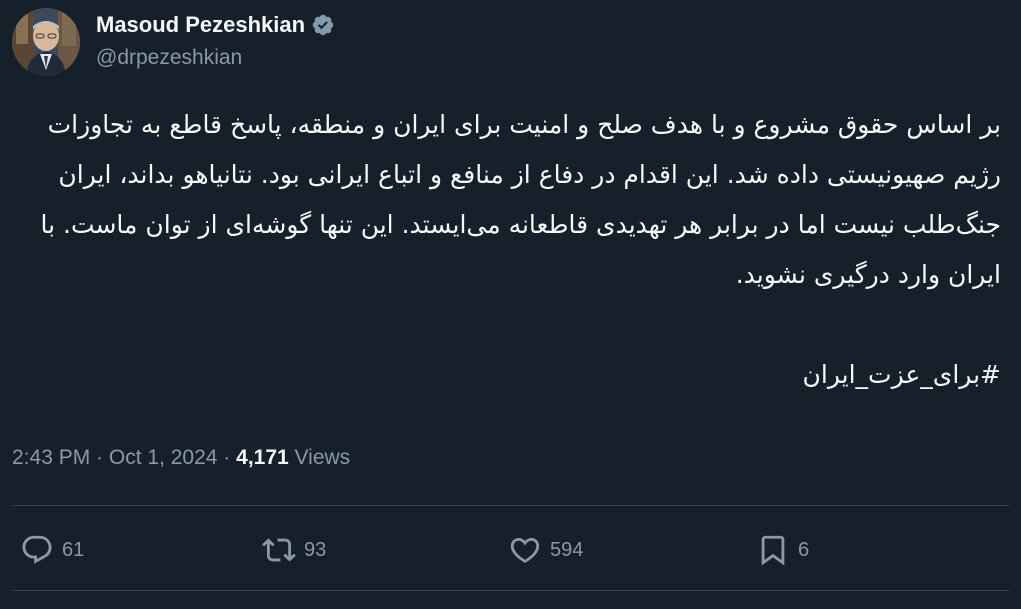 Image resolution: width=1021 pixels, height=609 pixels. I want to click on hashtag-link: #برای_عزت_ایران, so click(506, 375).